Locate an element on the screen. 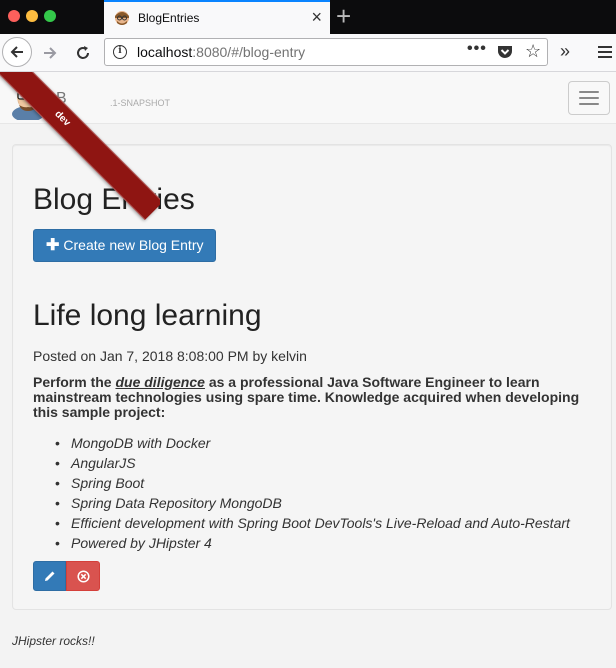 The height and width of the screenshot is (668, 616). back-button is located at coordinates (17, 52).